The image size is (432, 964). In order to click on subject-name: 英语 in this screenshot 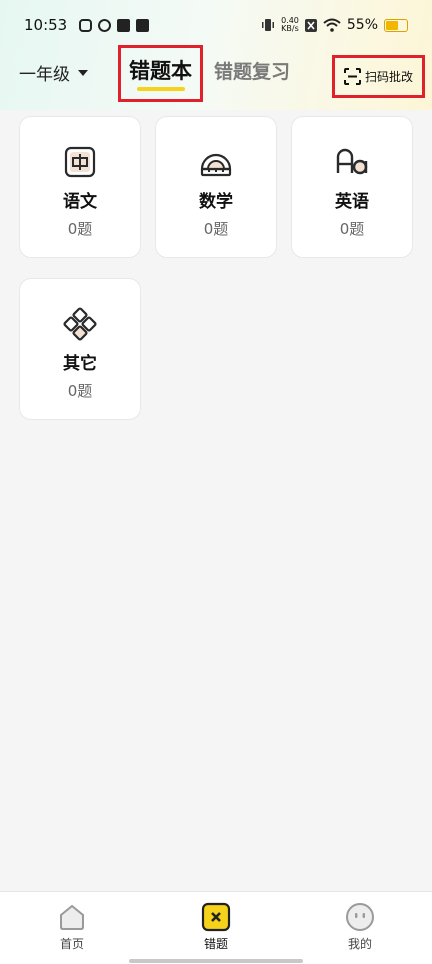, I will do `click(352, 202)`.